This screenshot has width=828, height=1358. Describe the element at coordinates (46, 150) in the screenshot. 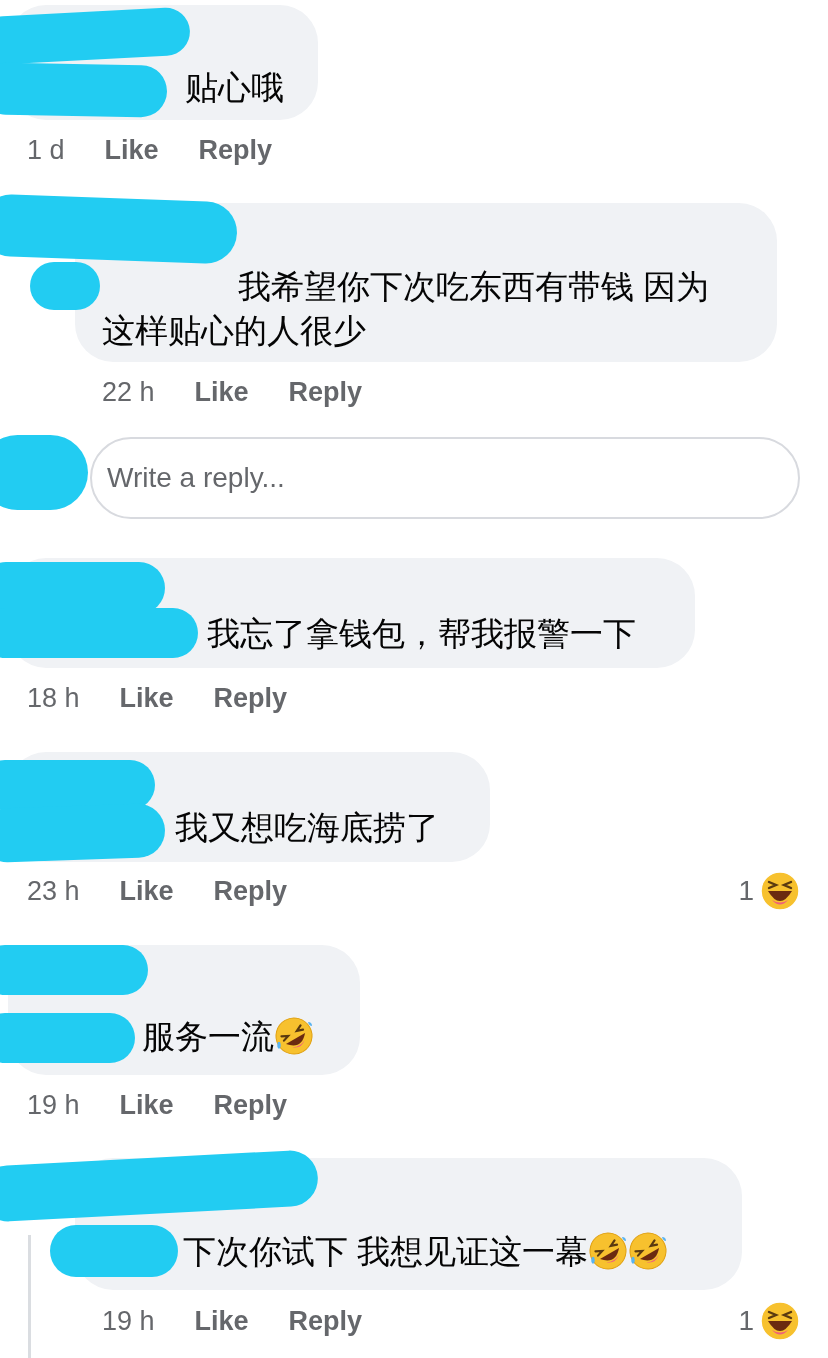

I see `comment-time: 1 d` at that location.